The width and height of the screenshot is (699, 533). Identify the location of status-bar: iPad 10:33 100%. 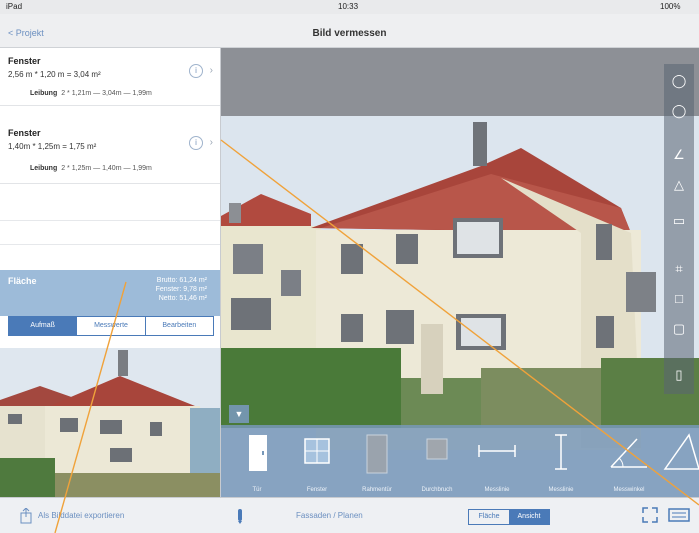
(349, 7).